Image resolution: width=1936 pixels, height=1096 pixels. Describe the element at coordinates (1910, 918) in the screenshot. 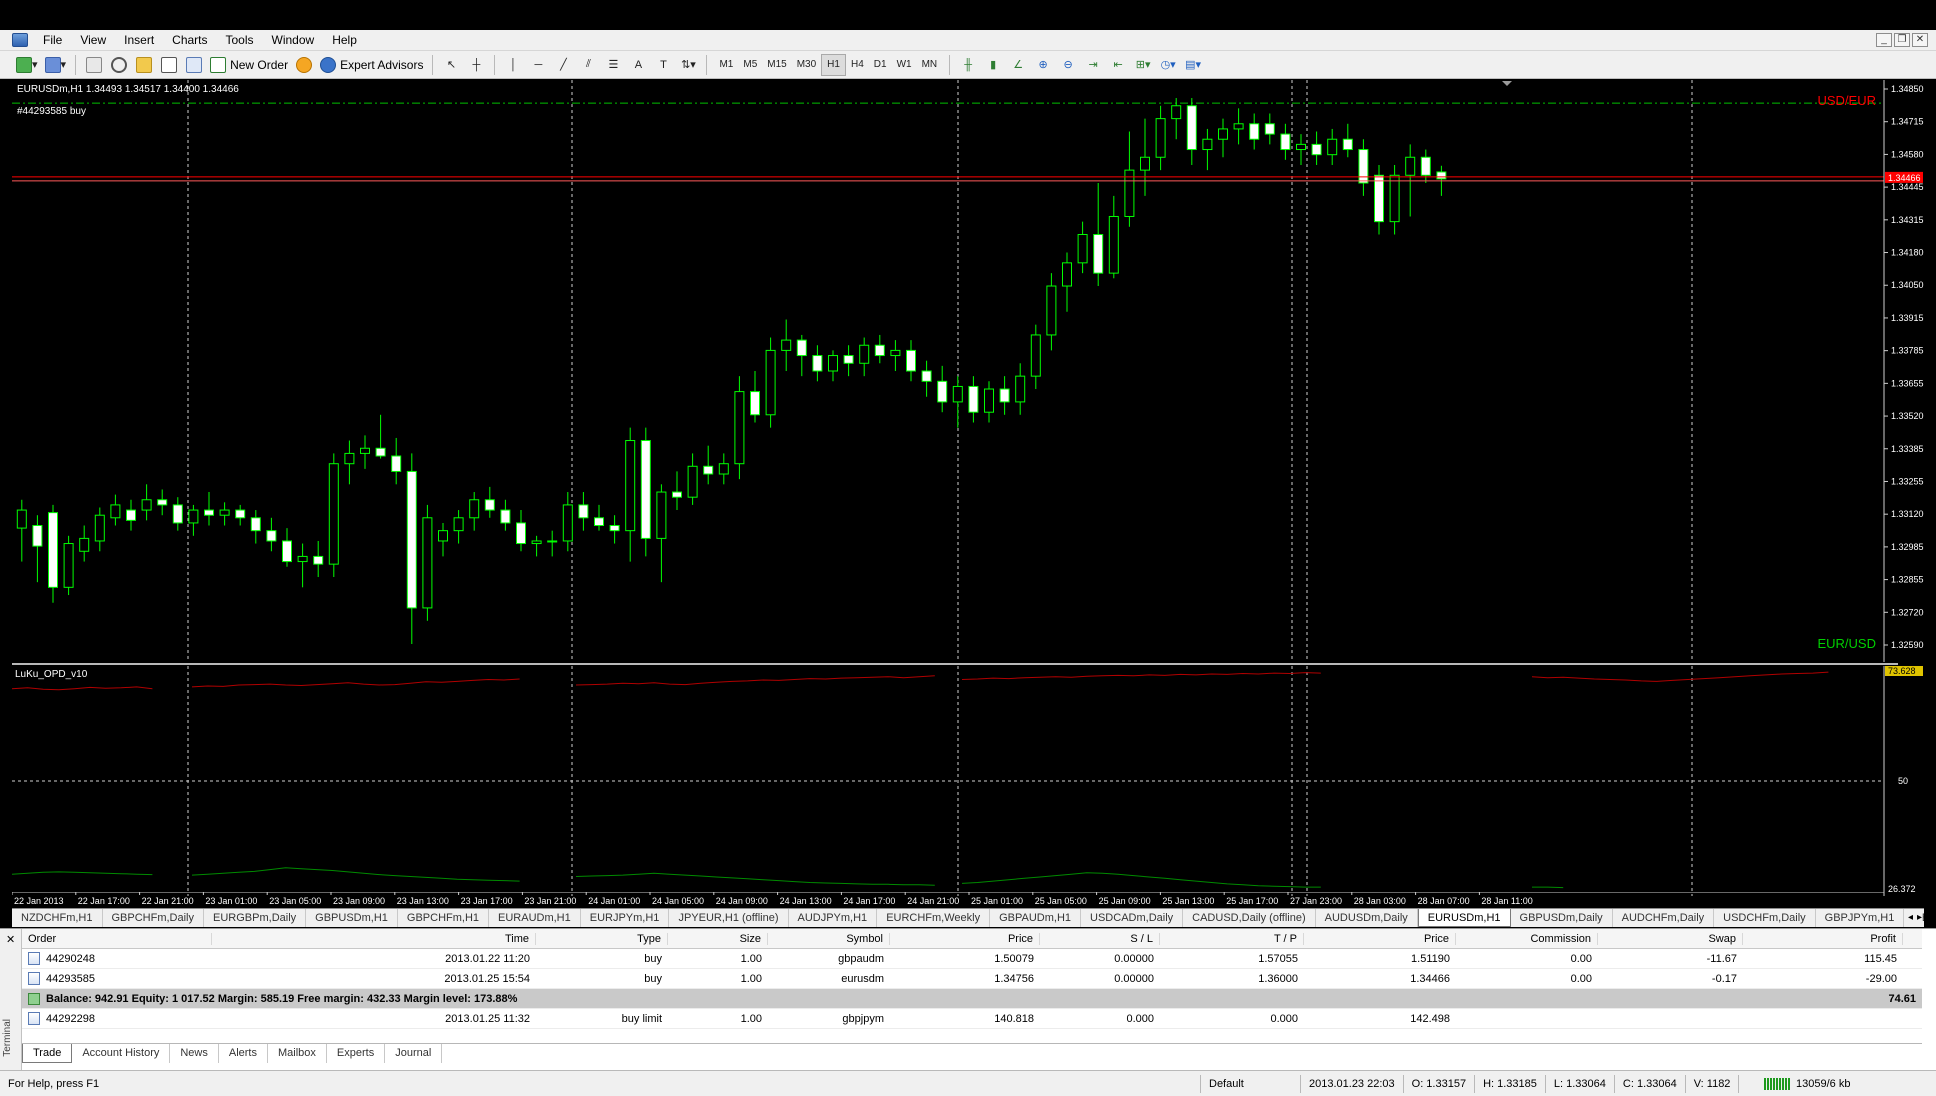

I see `tab-scroll-left-icon: ◂` at that location.